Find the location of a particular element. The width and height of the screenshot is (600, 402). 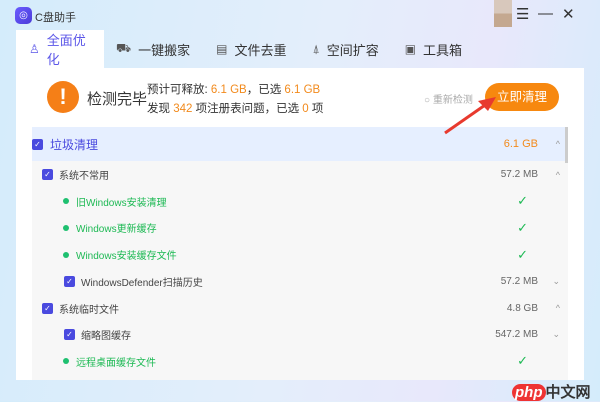

tab-label: 工具箱 is located at coordinates (443, 50).